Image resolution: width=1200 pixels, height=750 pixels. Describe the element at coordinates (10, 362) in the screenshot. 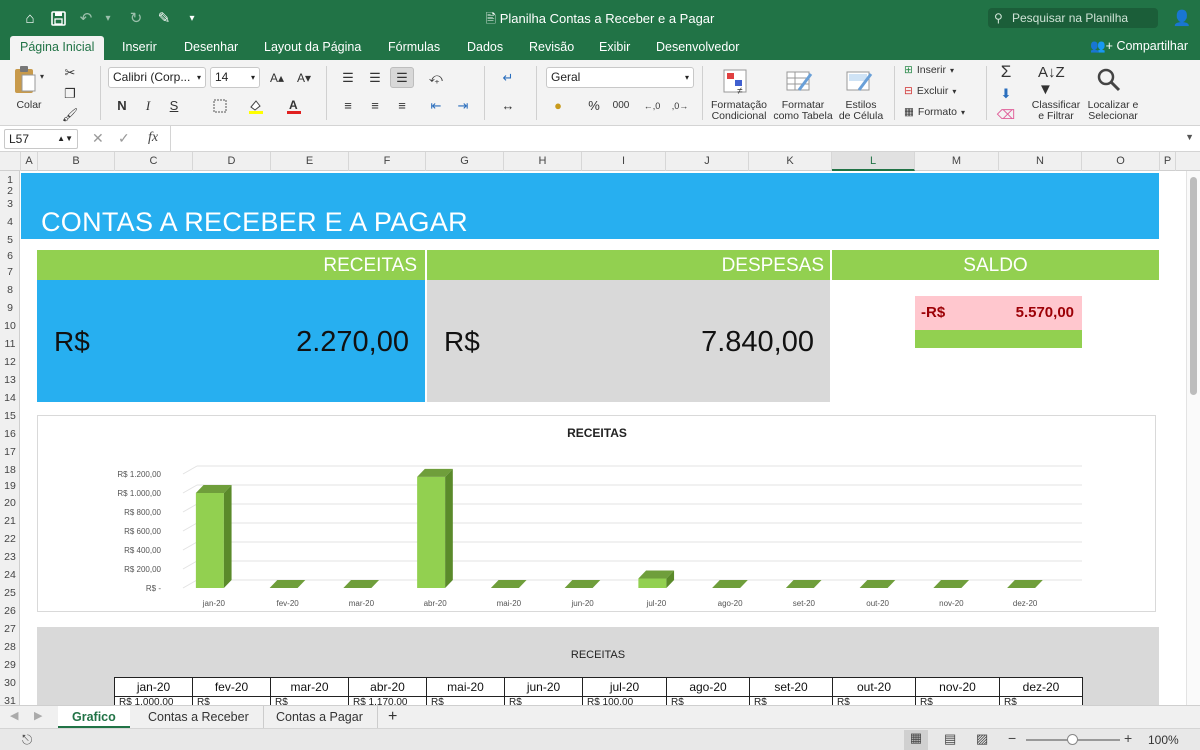

I see `row-header-12: 12` at that location.